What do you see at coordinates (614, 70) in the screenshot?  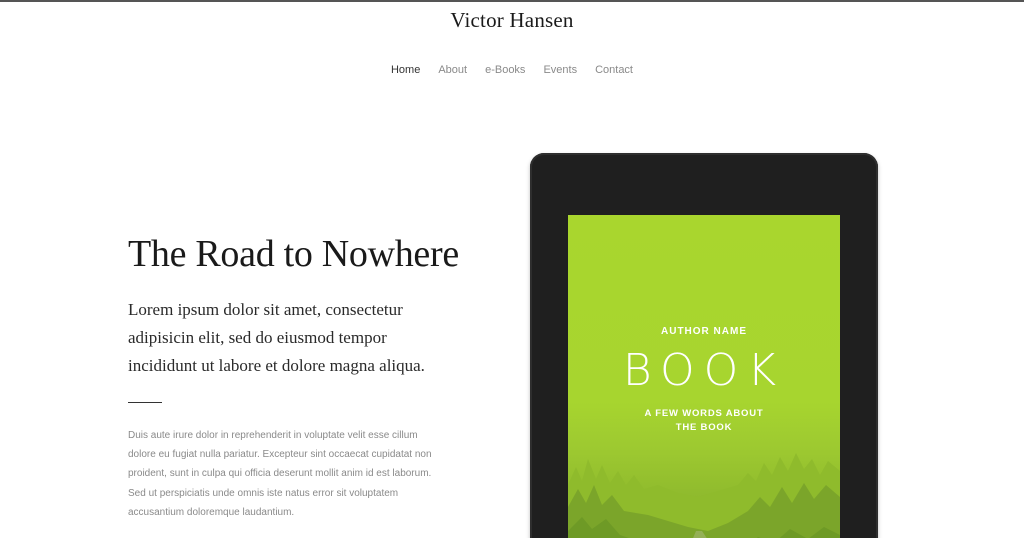 I see `nav-item-contact: Contact` at bounding box center [614, 70].